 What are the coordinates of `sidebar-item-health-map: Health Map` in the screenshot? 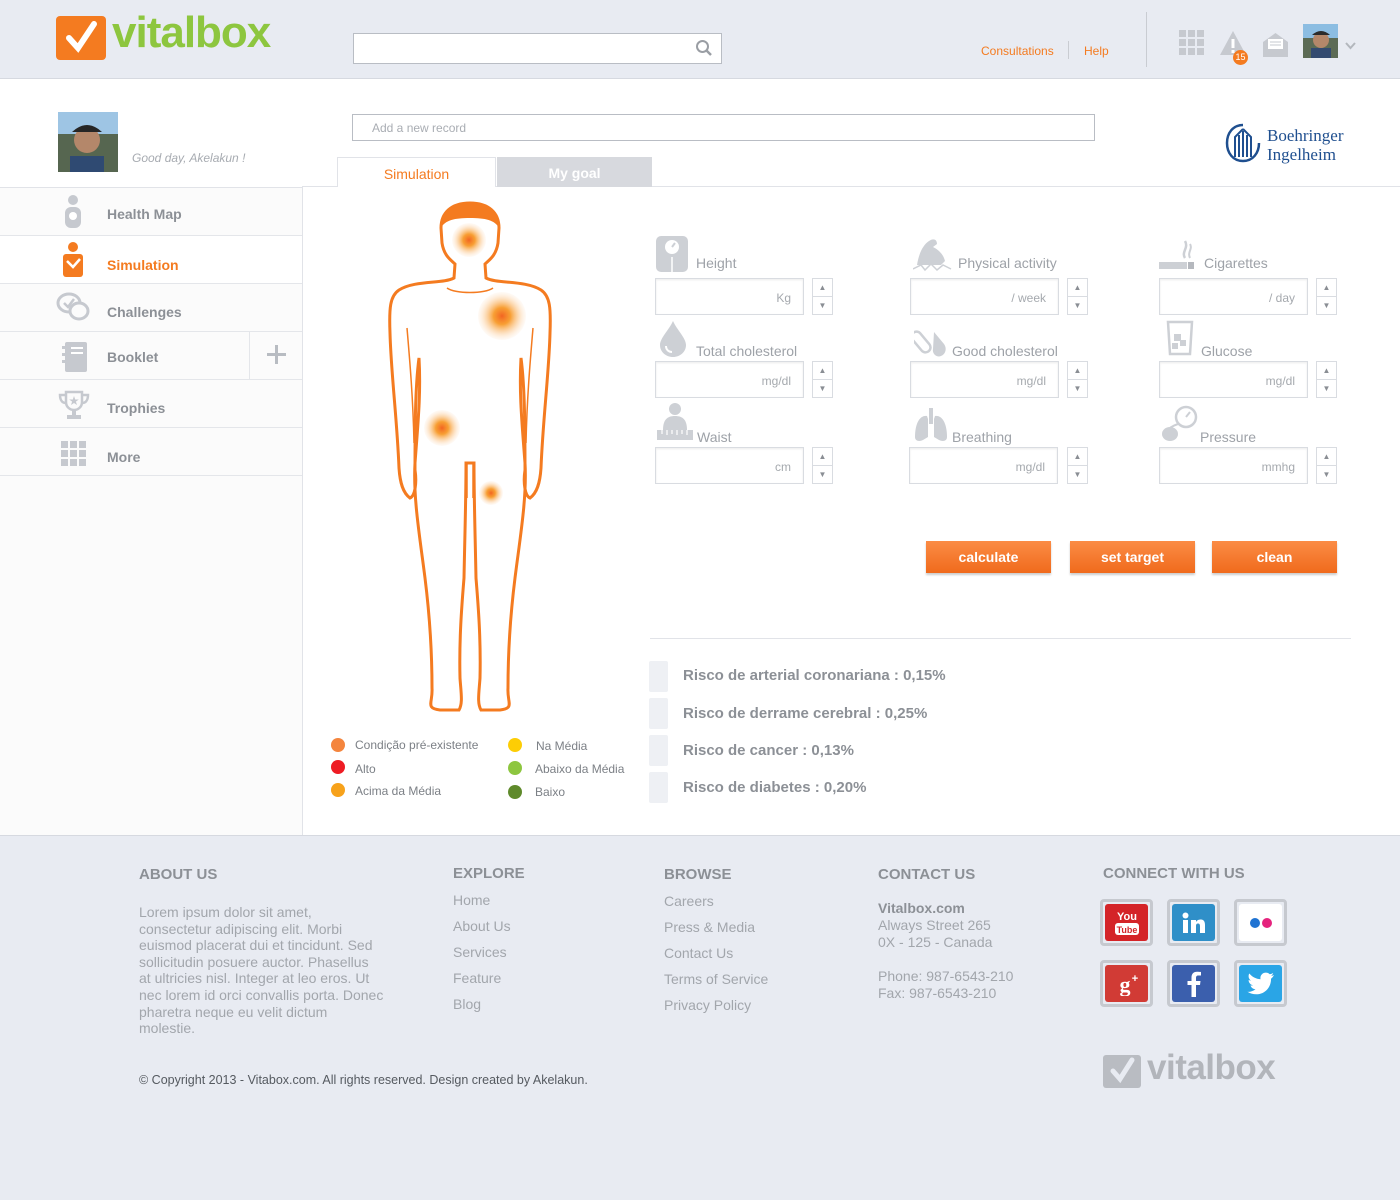 It's located at (151, 212).